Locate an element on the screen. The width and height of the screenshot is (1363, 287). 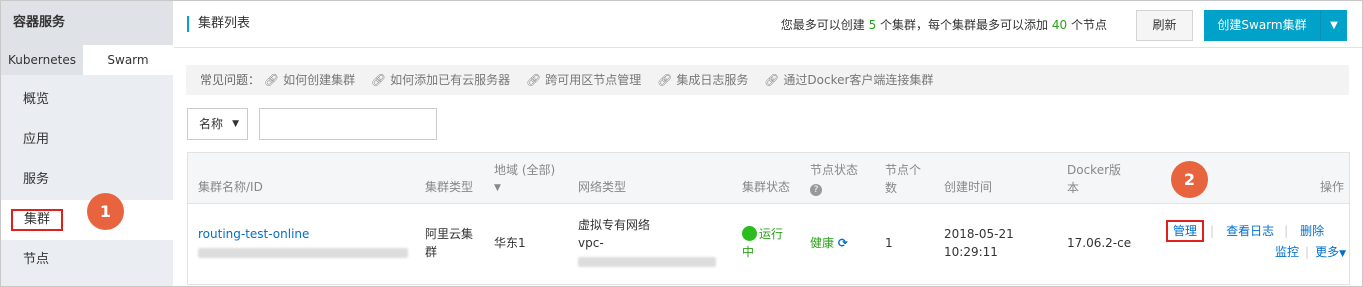
cluster-name-cell: routing-test-online is located at coordinates (303, 243).